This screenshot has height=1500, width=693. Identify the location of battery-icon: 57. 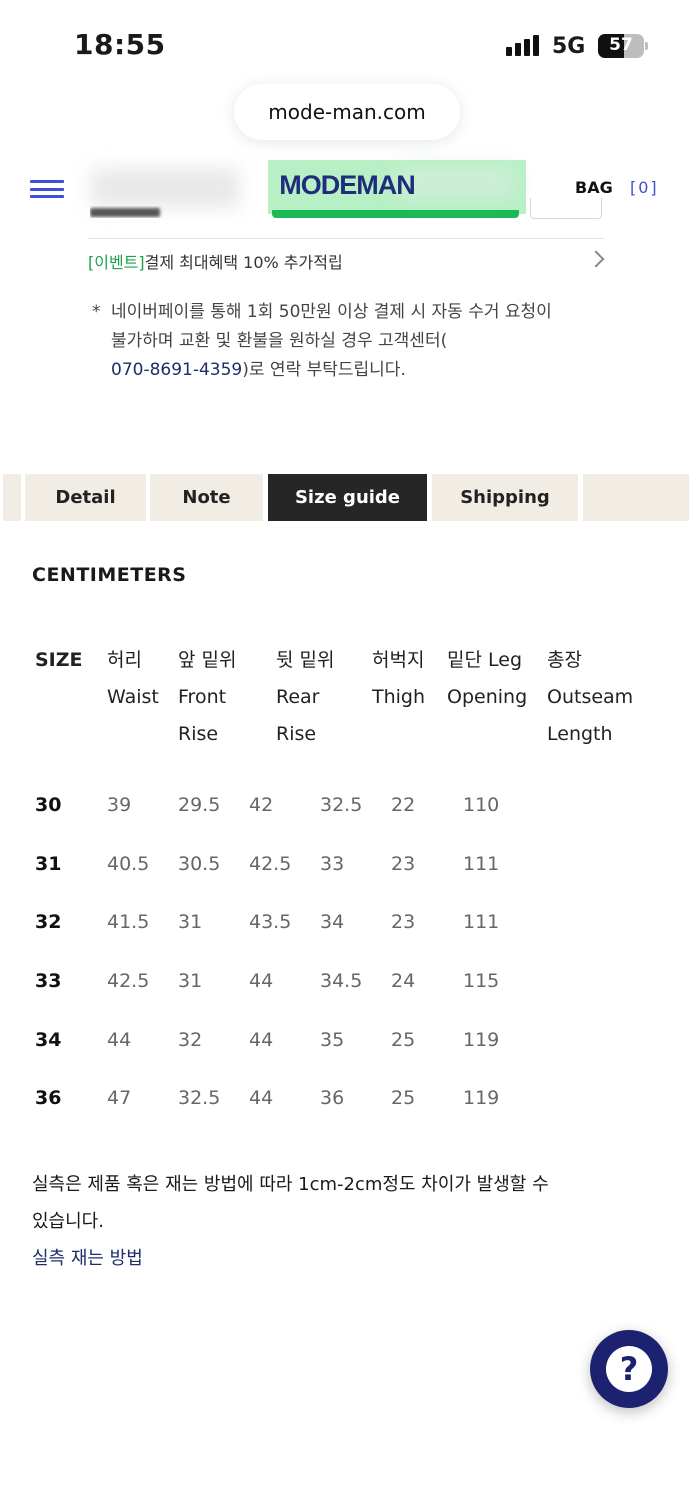
(621, 46).